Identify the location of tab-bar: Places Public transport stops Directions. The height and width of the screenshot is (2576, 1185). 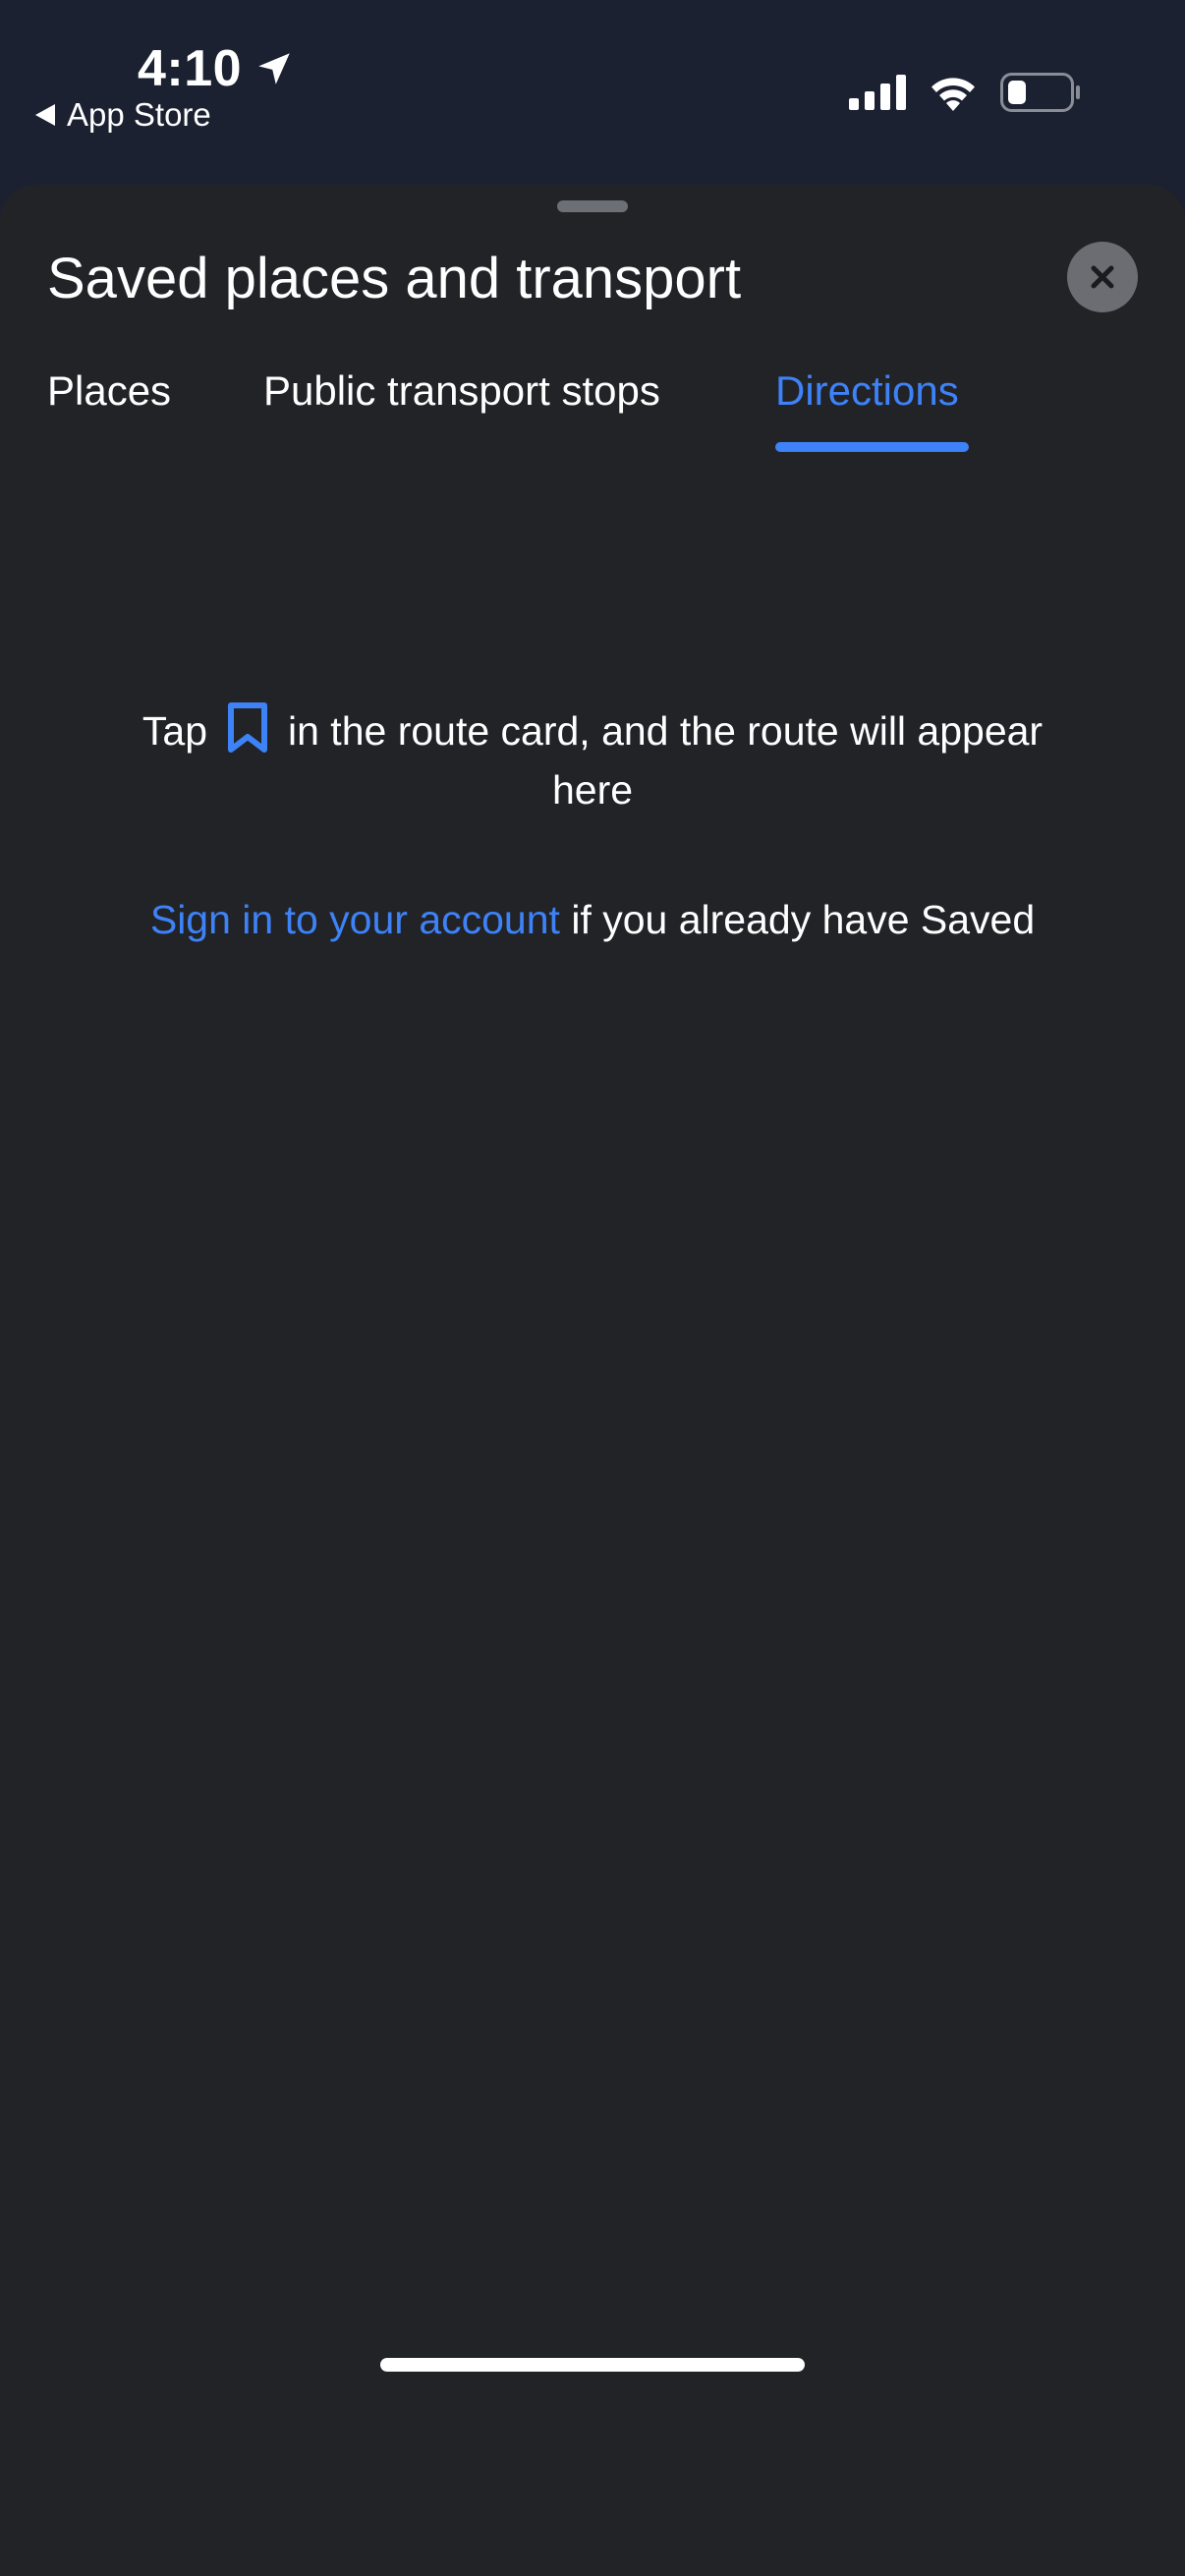
(592, 411).